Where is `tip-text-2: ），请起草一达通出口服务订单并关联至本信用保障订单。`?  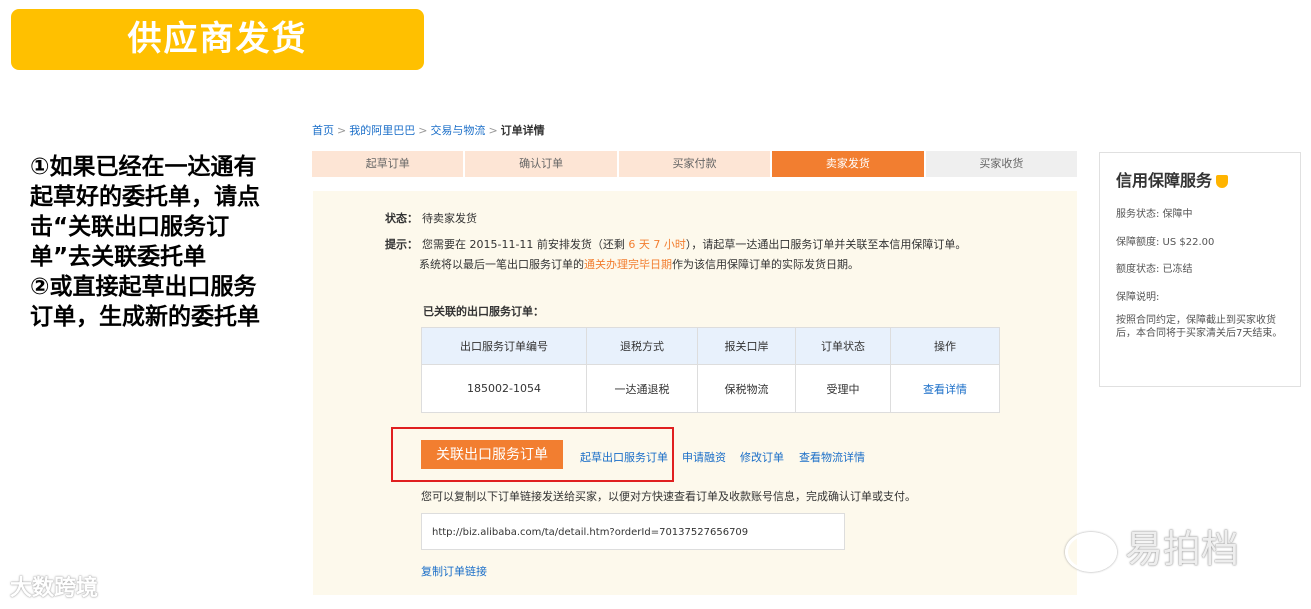 tip-text-2: ），请起草一达通出口服务订单并关联至本信用保障订单。 is located at coordinates (826, 244).